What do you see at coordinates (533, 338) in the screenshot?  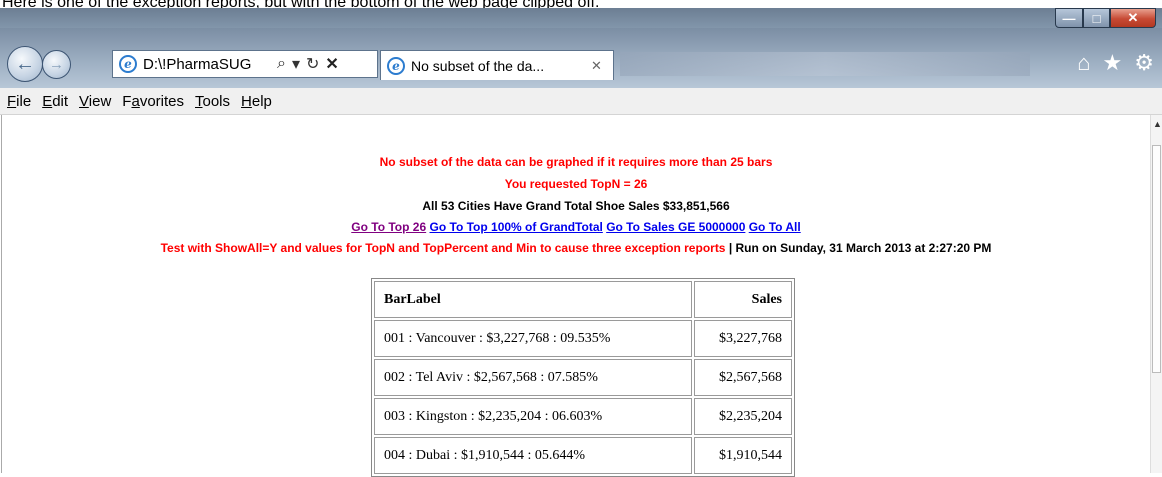 I see `barlabel-cell: 001 : Vancouver : $3,227,768 : 09.535%` at bounding box center [533, 338].